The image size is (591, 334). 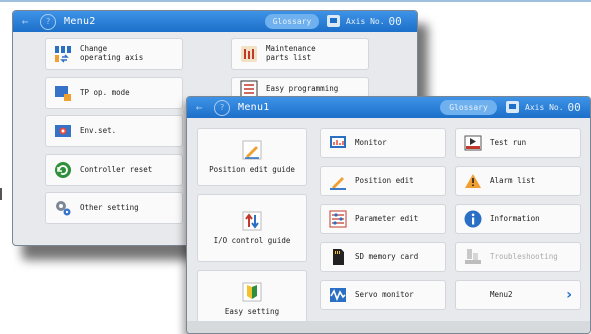 What do you see at coordinates (289, 57) in the screenshot?
I see `button-label: parts list` at bounding box center [289, 57].